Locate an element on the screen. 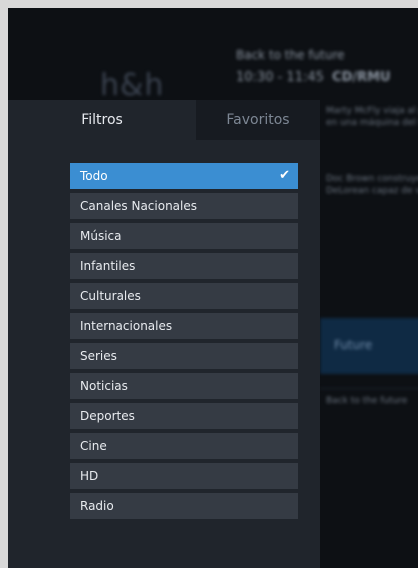 This screenshot has height=568, width=418. program-description-line: DeLorean capaz de viajar is located at coordinates (372, 191).